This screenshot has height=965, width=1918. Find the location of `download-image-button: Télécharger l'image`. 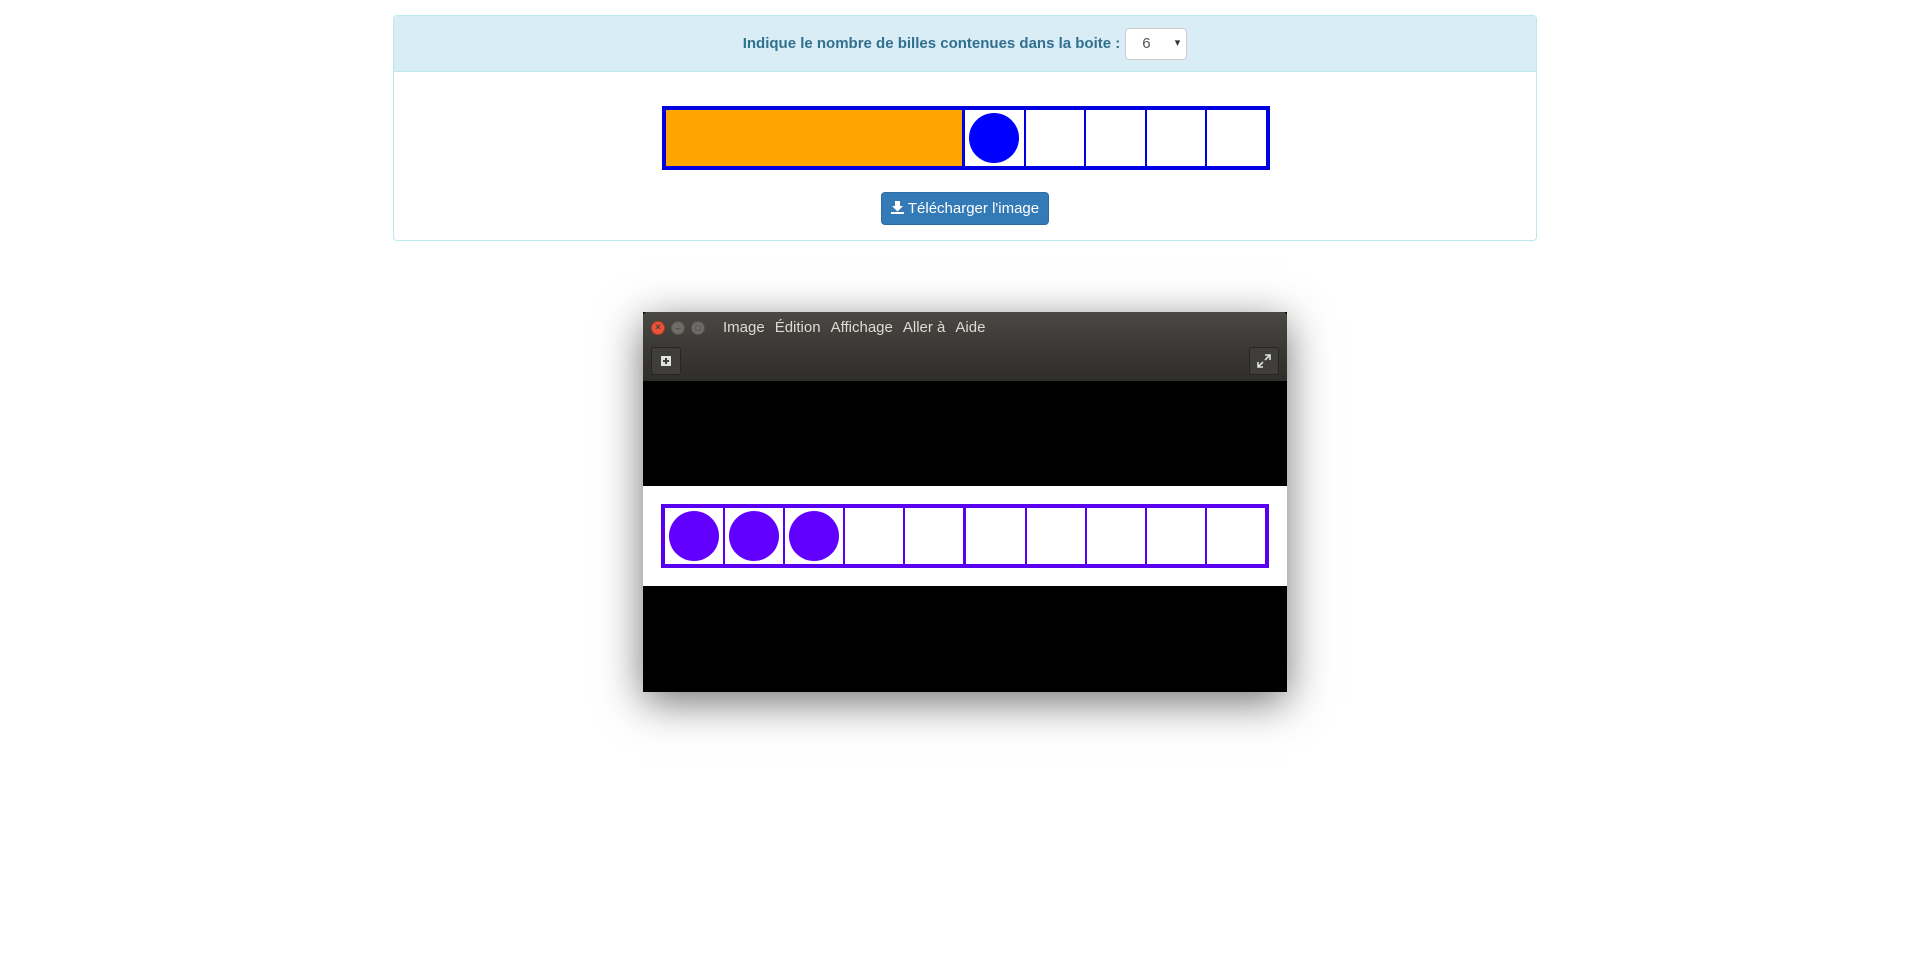

download-image-button: Télécharger l'image is located at coordinates (965, 208).